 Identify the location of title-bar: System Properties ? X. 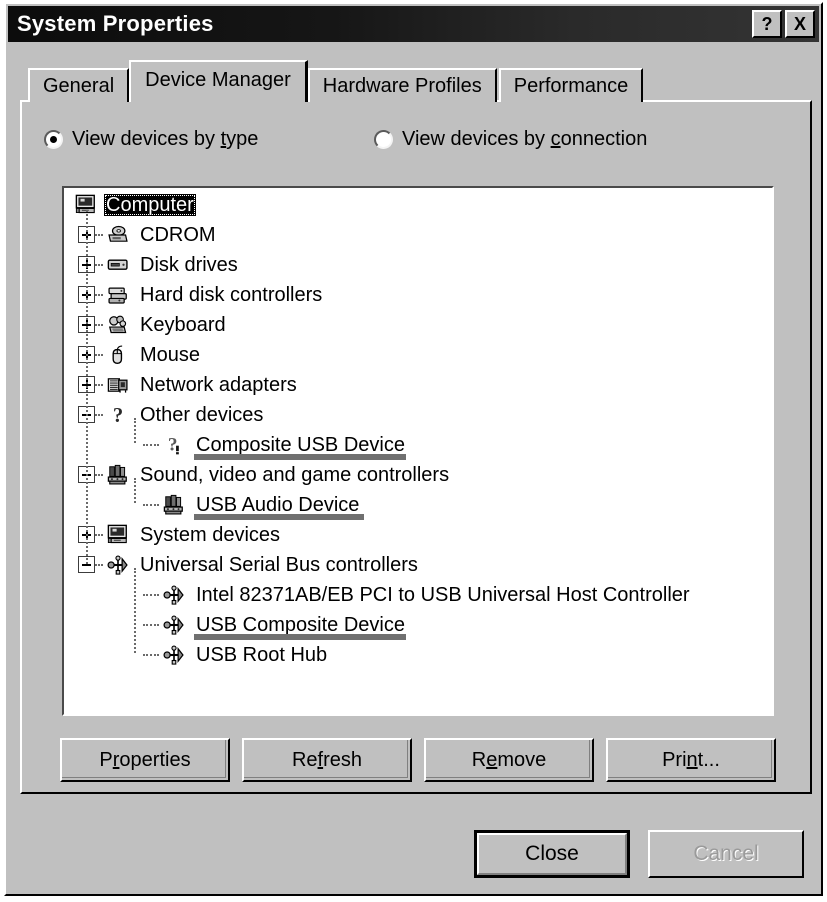
(413, 24).